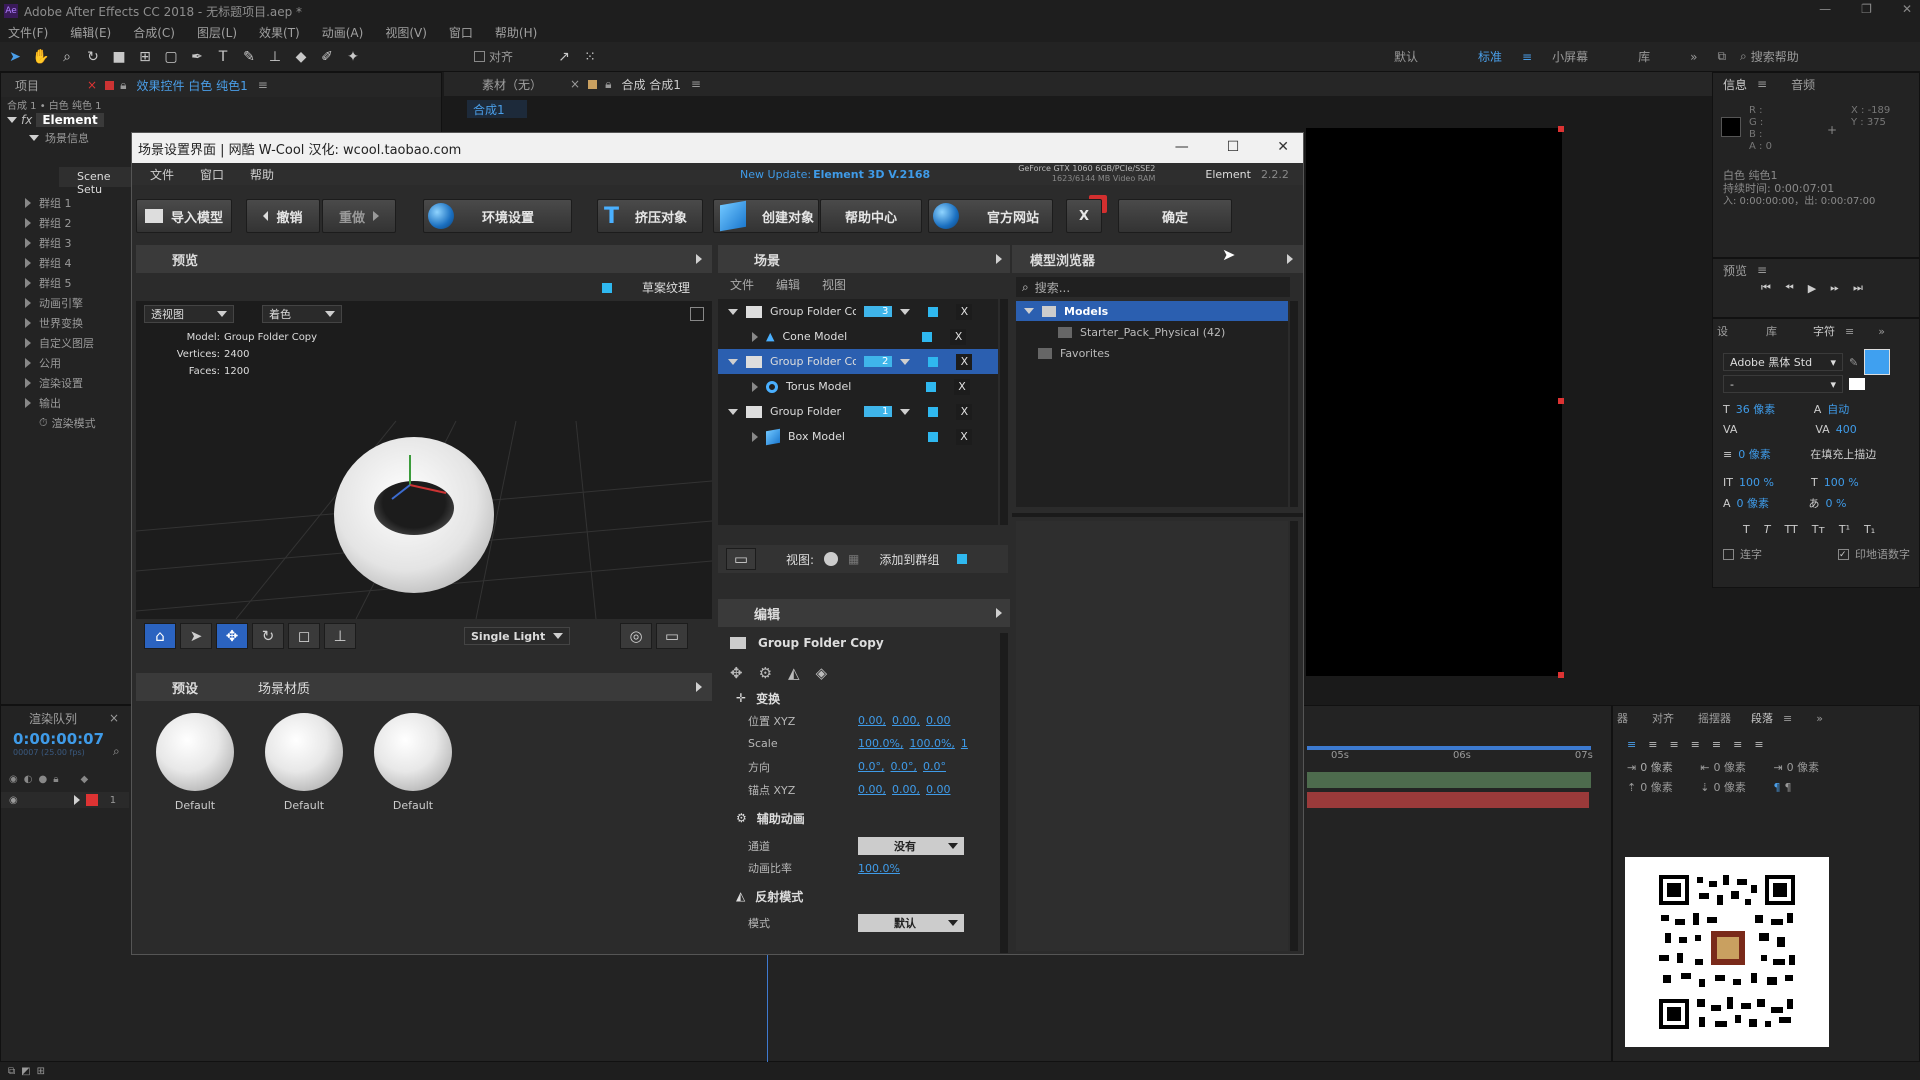 Image resolution: width=1920 pixels, height=1080 pixels. Describe the element at coordinates (1766, 288) in the screenshot. I see `first-frame-icon: ⏮` at that location.